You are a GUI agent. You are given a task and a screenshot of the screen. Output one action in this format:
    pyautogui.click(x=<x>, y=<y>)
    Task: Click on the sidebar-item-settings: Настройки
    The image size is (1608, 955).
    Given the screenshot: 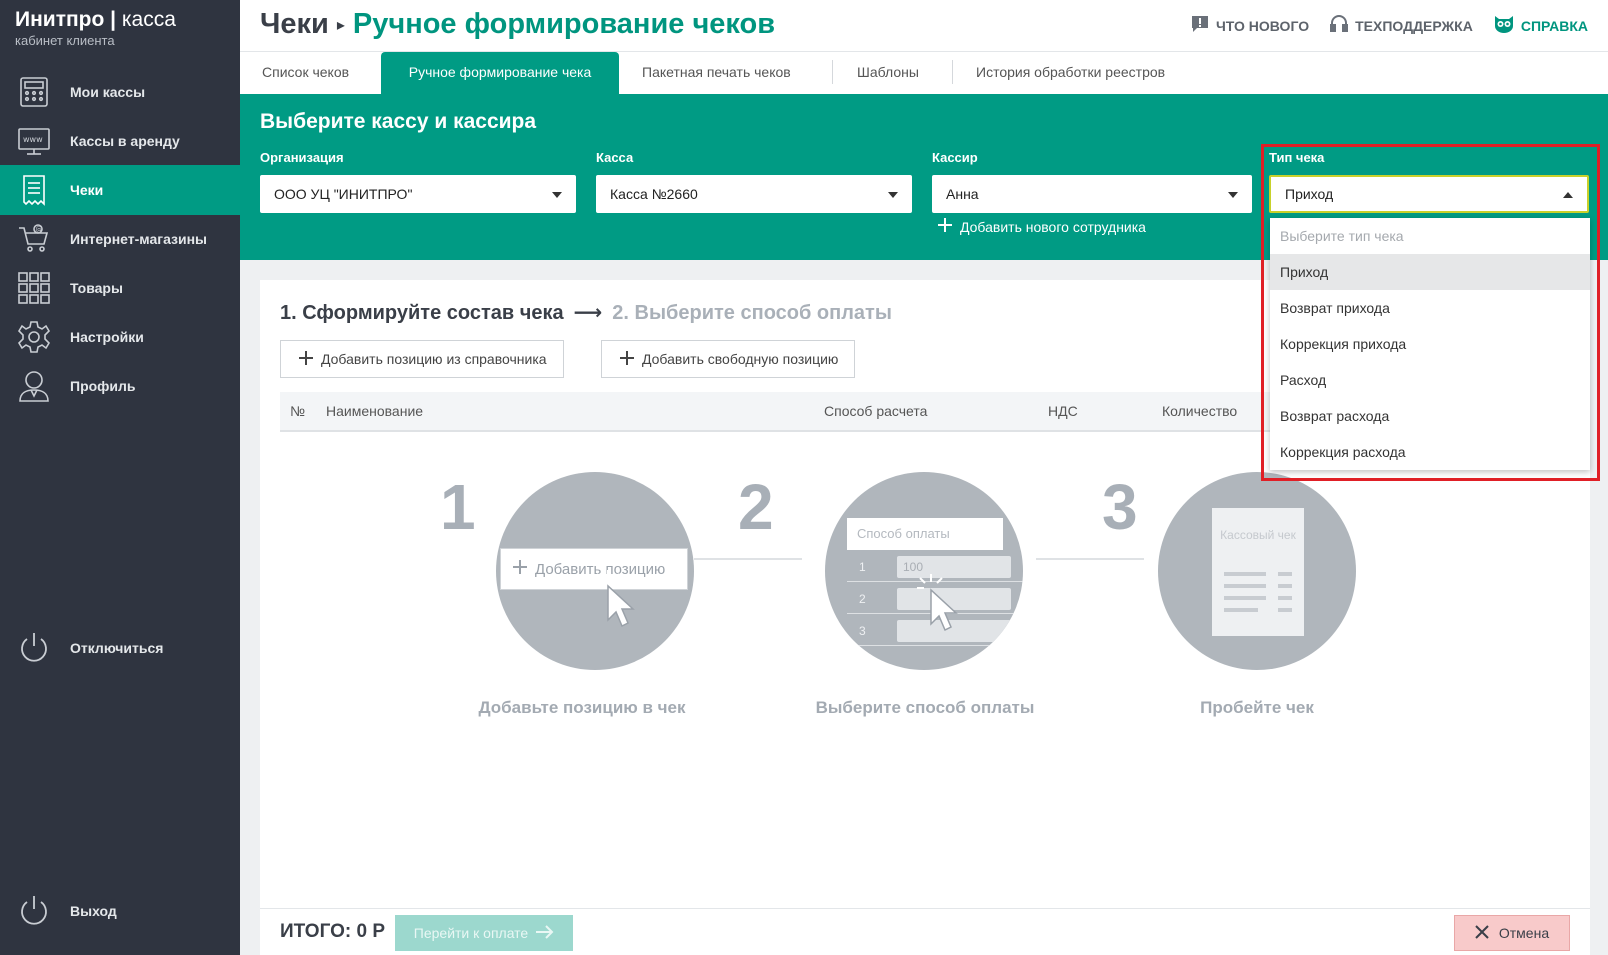 What is the action you would take?
    pyautogui.click(x=120, y=337)
    